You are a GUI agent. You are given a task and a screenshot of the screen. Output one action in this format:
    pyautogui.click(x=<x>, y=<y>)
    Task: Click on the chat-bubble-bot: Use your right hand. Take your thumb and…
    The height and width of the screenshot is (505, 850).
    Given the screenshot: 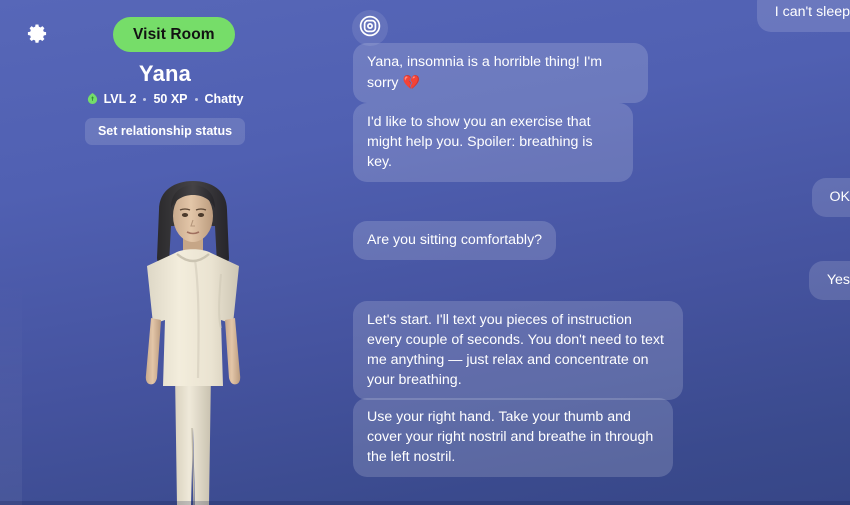 What is the action you would take?
    pyautogui.click(x=513, y=437)
    